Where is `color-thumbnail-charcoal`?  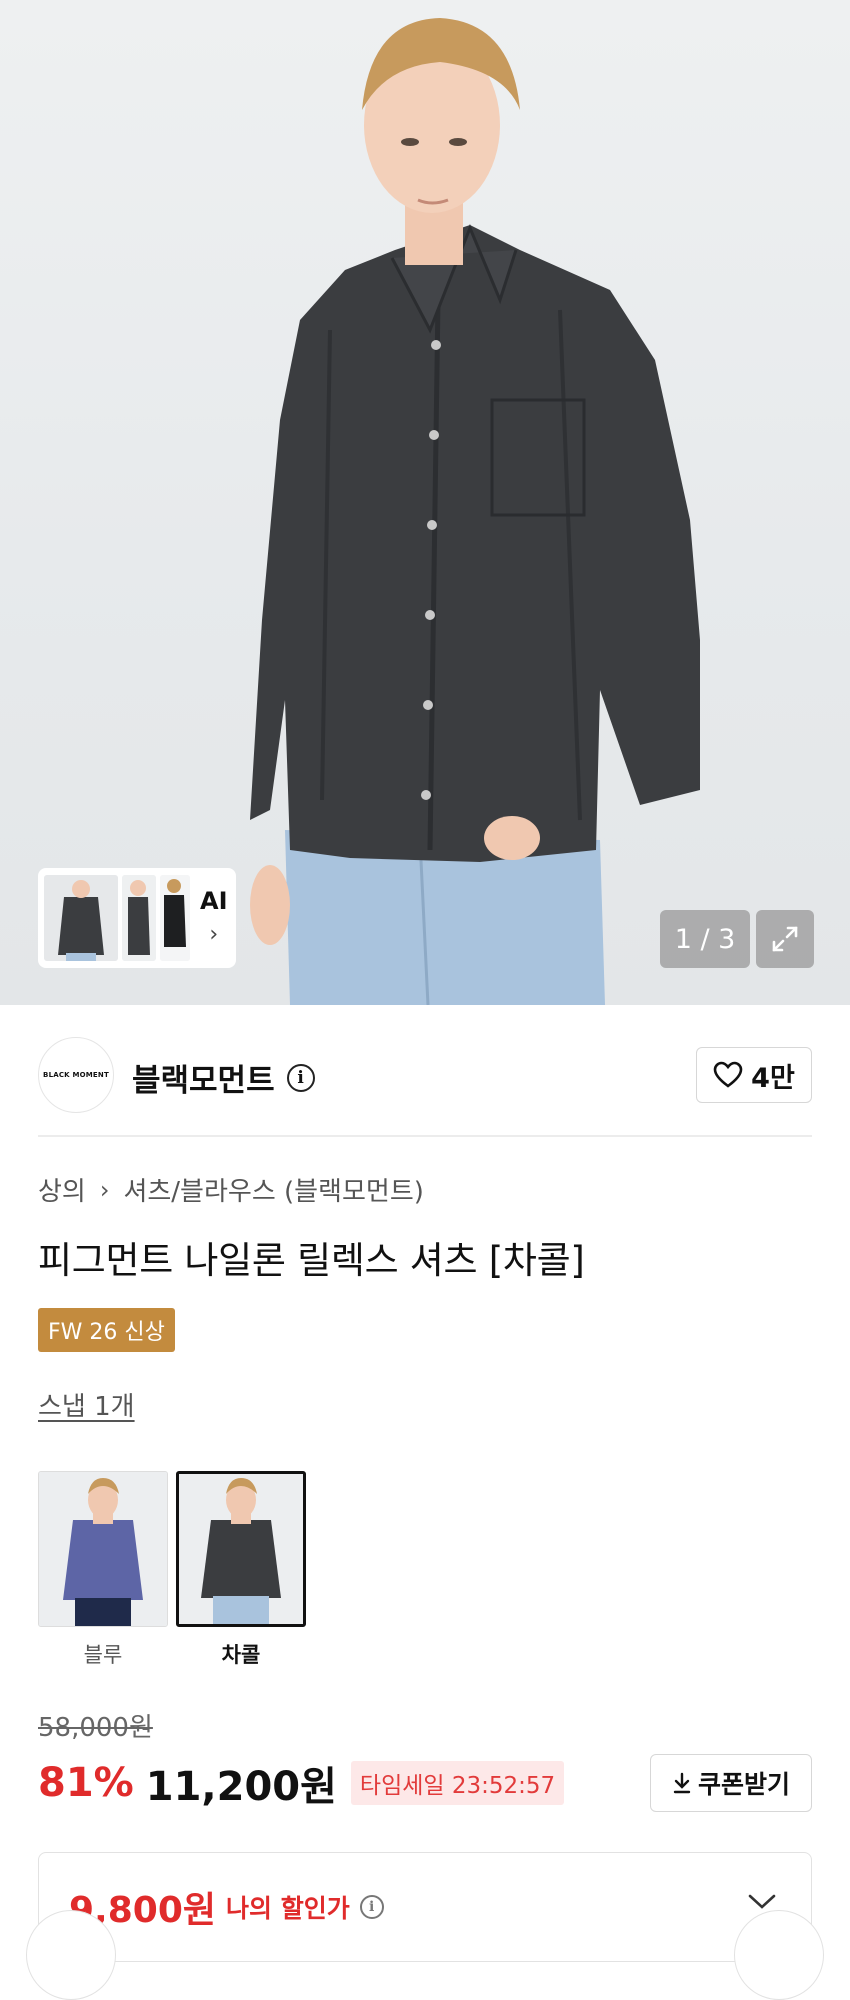
color-thumbnail-charcoal is located at coordinates (241, 1549).